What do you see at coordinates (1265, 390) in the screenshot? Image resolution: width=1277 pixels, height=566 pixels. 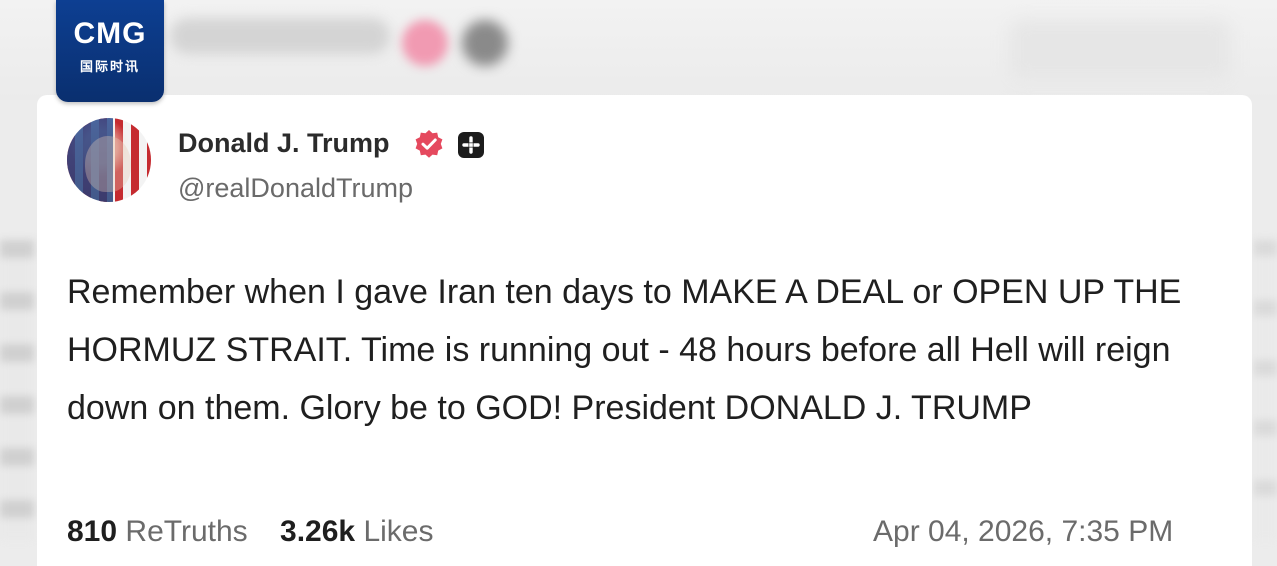 I see `blurred-side-right` at bounding box center [1265, 390].